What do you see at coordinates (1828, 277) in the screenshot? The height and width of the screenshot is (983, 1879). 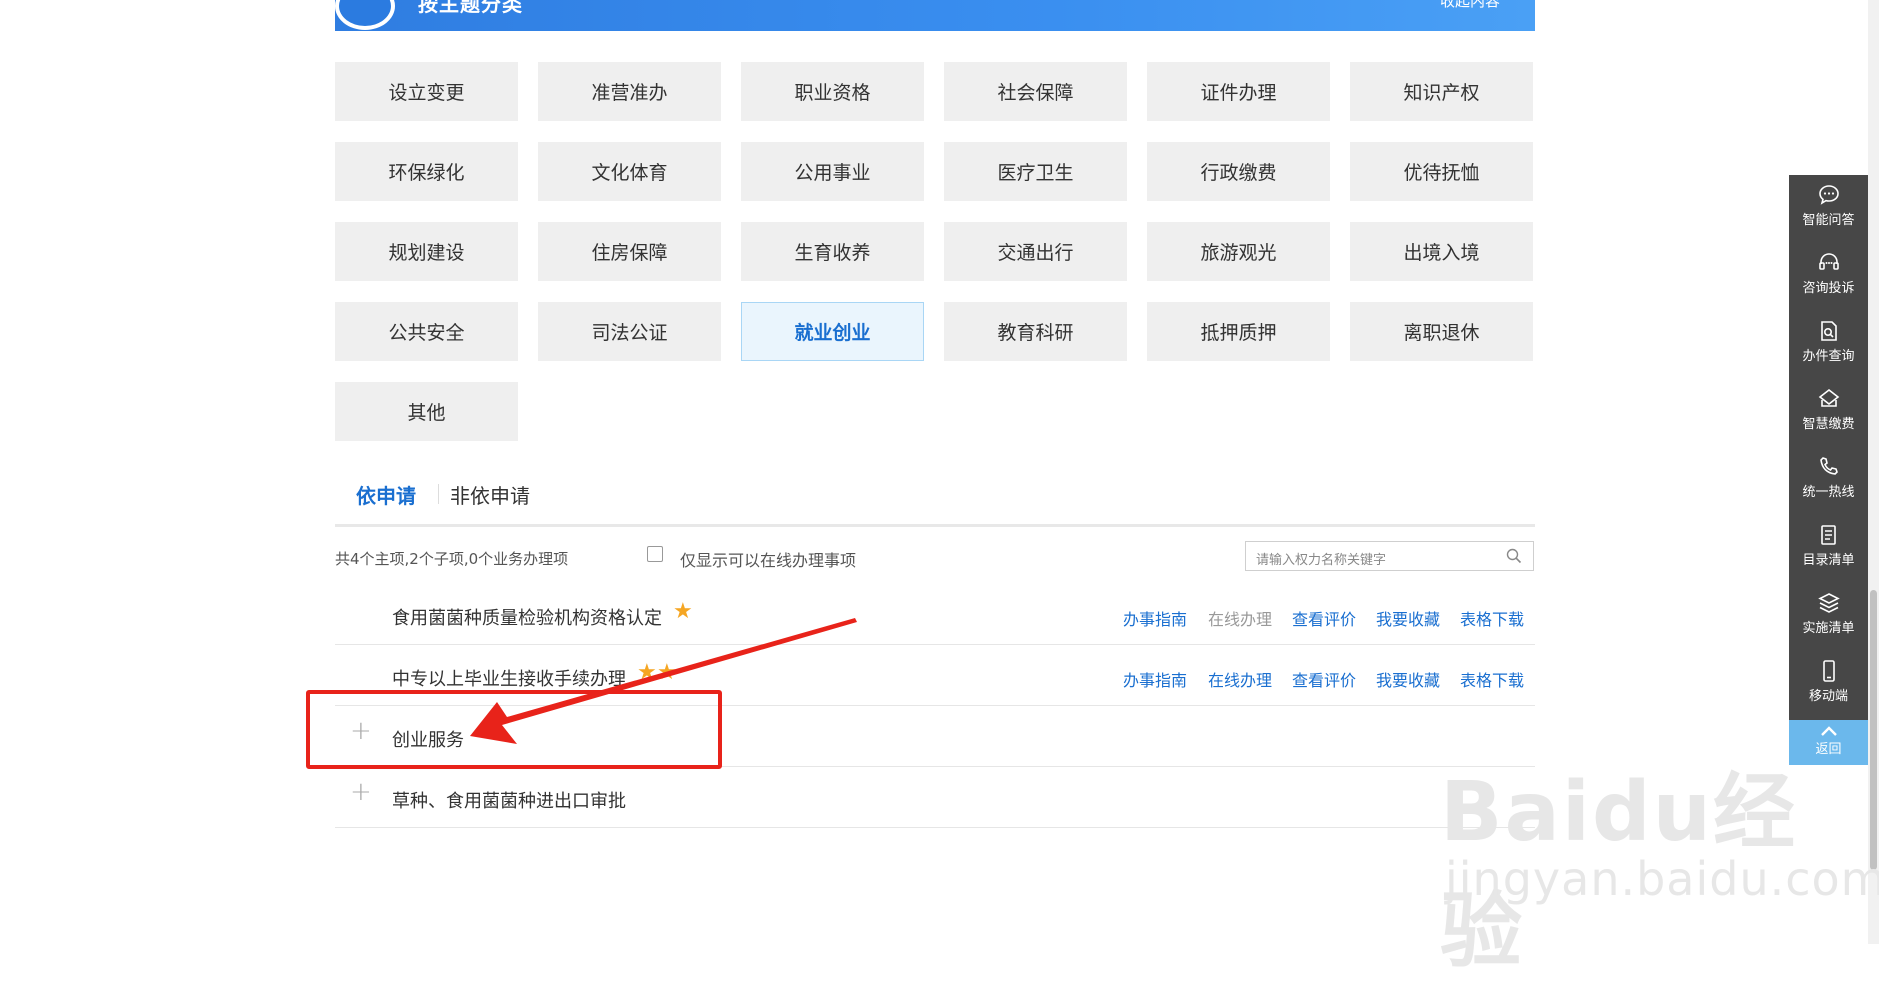 I see `sidebar-item-consult: 咨询投诉` at bounding box center [1828, 277].